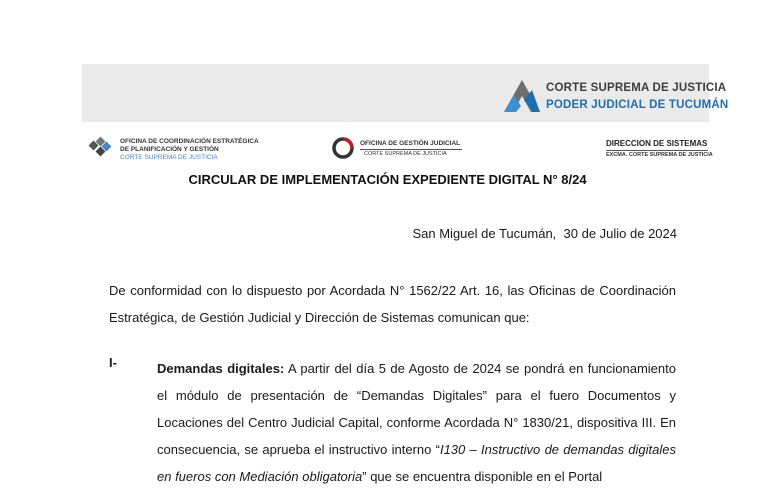 The width and height of the screenshot is (775, 490). I want to click on ds-subtitle: EXCMA. CORTE SUPREMA DE JUSTICIA, so click(659, 155).